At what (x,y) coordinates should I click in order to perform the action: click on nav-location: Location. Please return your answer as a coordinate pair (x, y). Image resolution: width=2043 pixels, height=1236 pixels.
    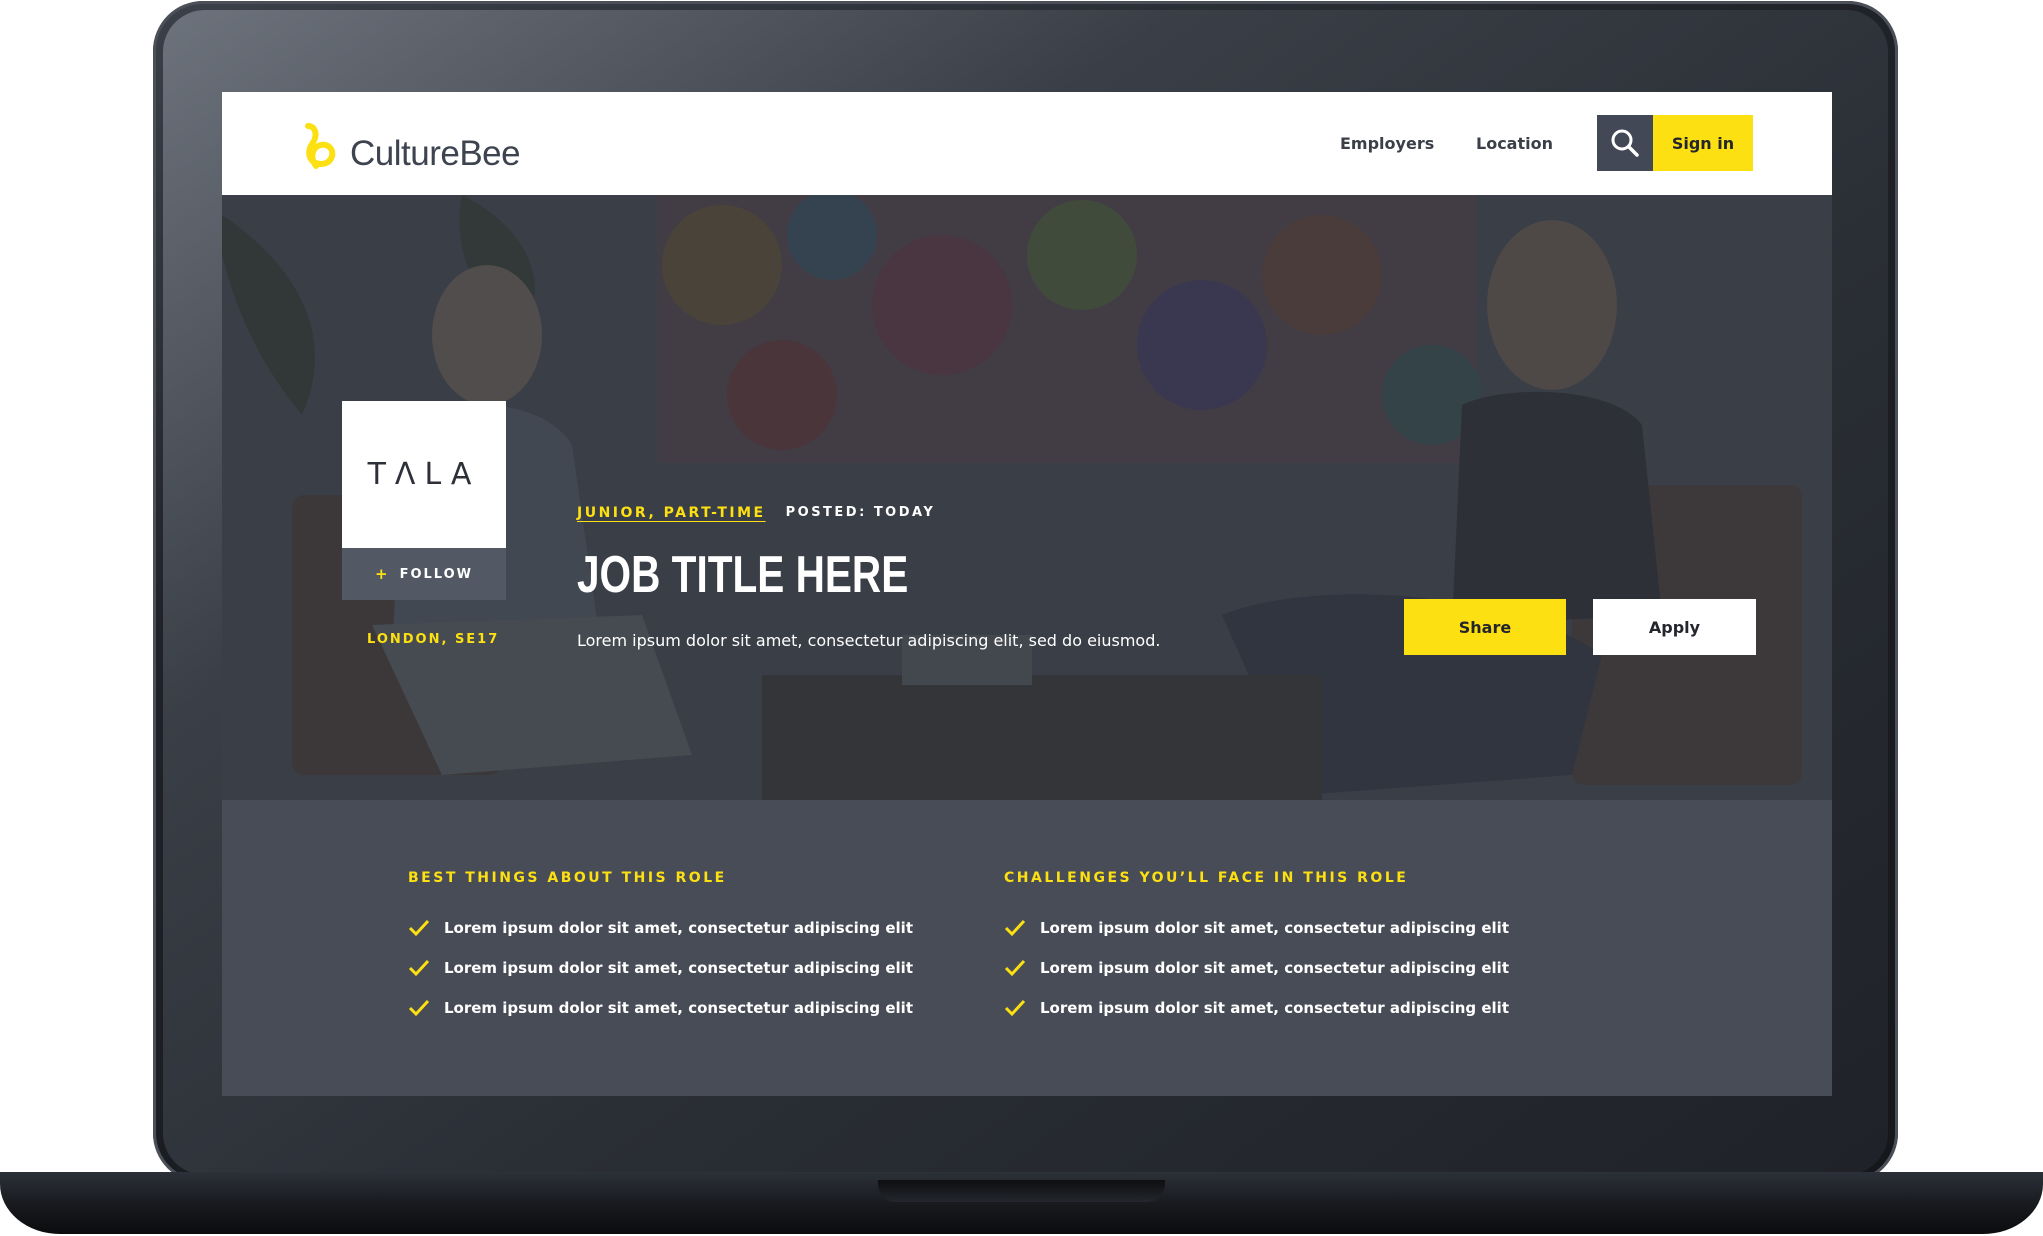
    Looking at the image, I should click on (1514, 143).